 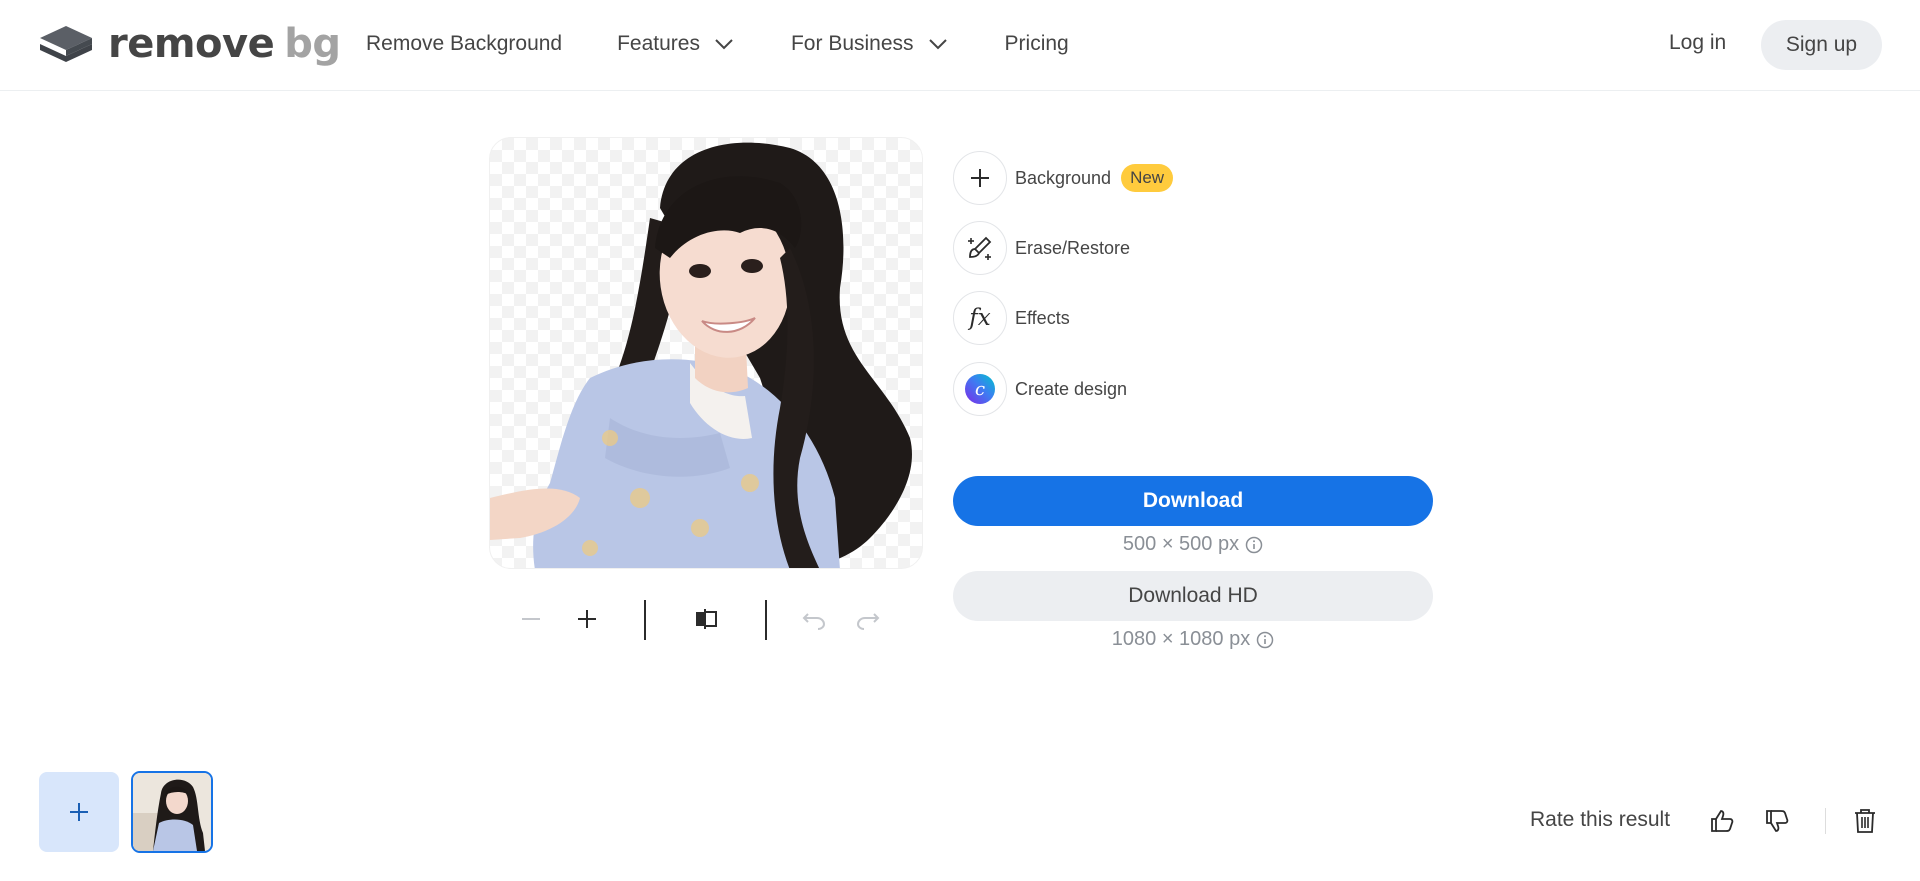 I want to click on download-hd-button: Download HD, so click(x=1193, y=596).